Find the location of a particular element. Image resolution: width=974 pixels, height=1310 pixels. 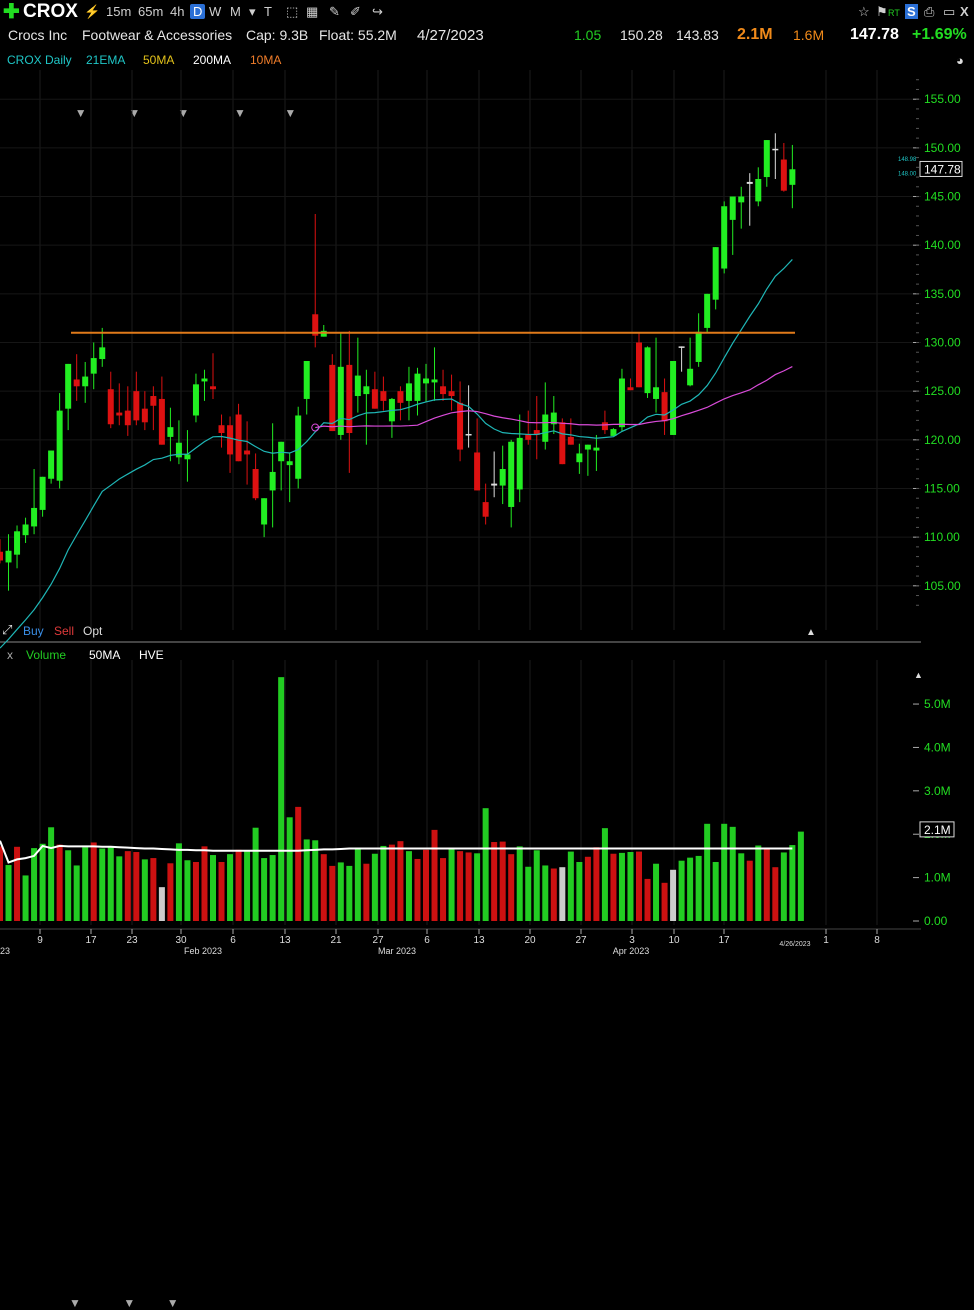

date-tick-label: 30 is located at coordinates (181, 940).